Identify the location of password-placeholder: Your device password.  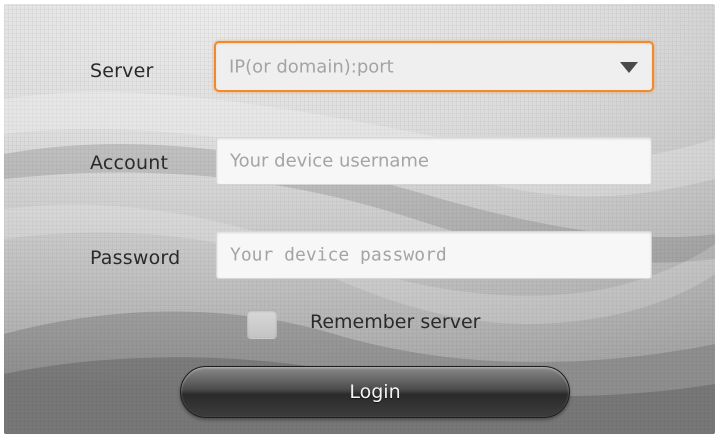
(338, 255).